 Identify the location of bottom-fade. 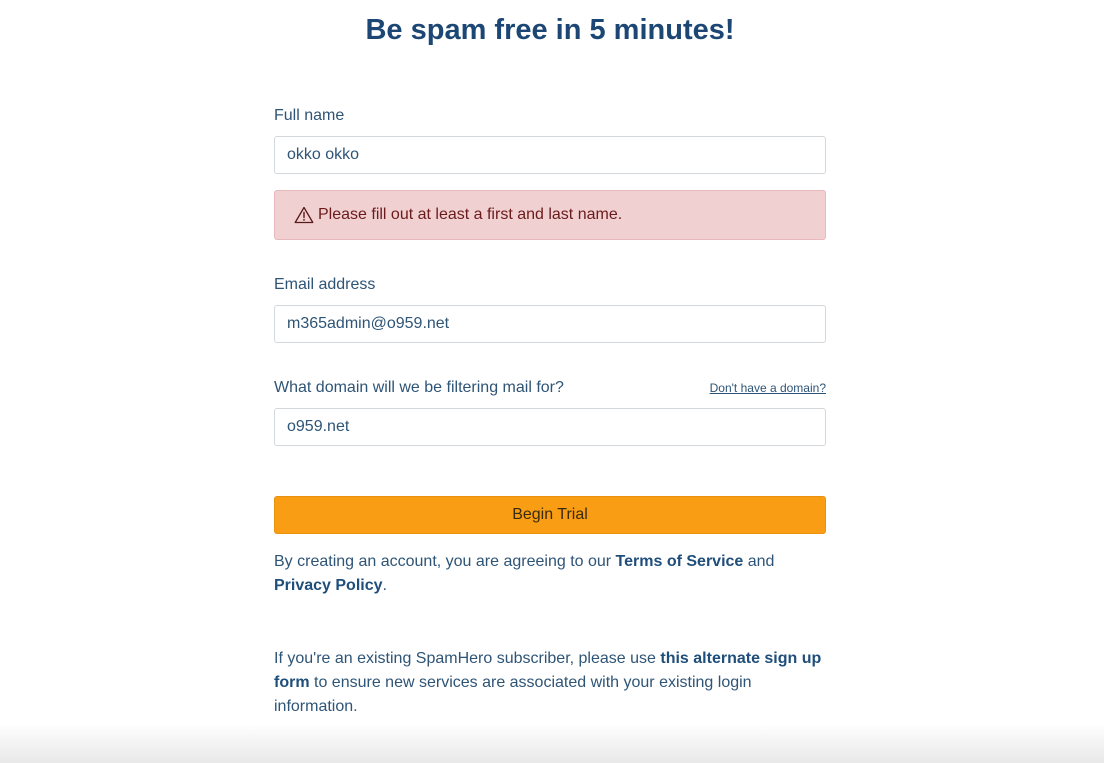
(552, 743).